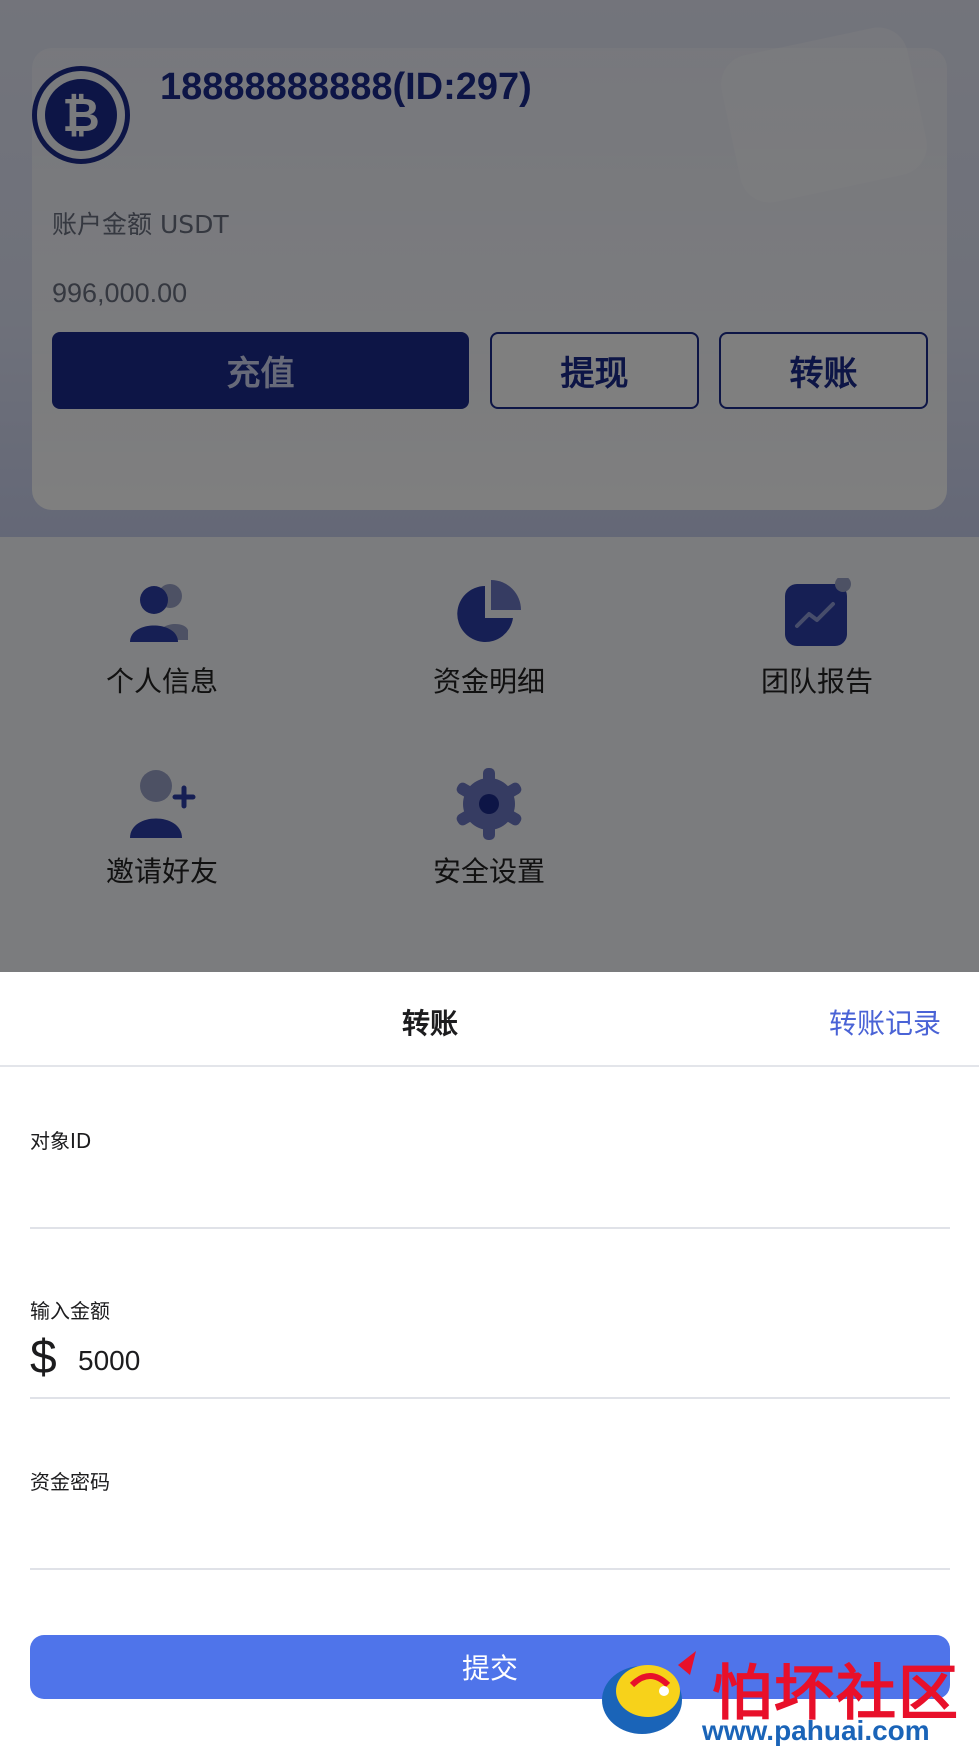  Describe the element at coordinates (785, 1698) in the screenshot. I see `watermark: 怕坏社区 www.pahuai.com` at that location.